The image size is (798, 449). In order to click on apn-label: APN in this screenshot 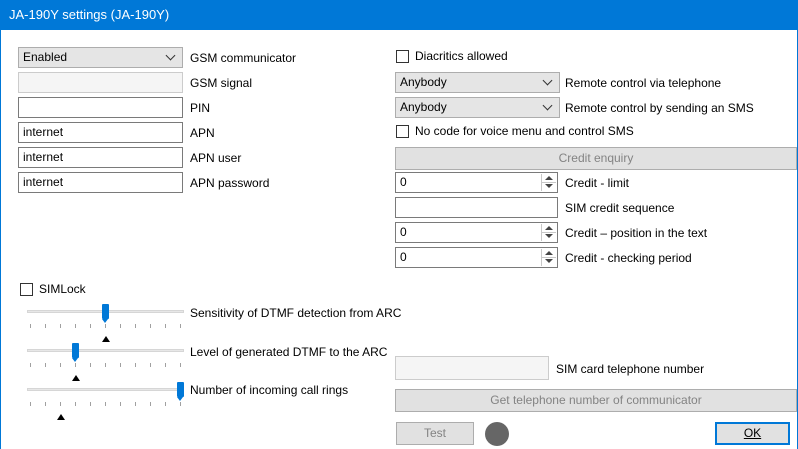, I will do `click(202, 133)`.